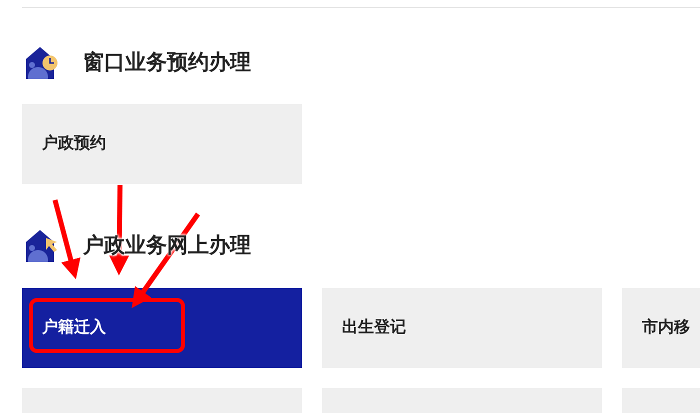 The width and height of the screenshot is (700, 413). Describe the element at coordinates (42, 246) in the screenshot. I see `house-cursor-icon` at that location.